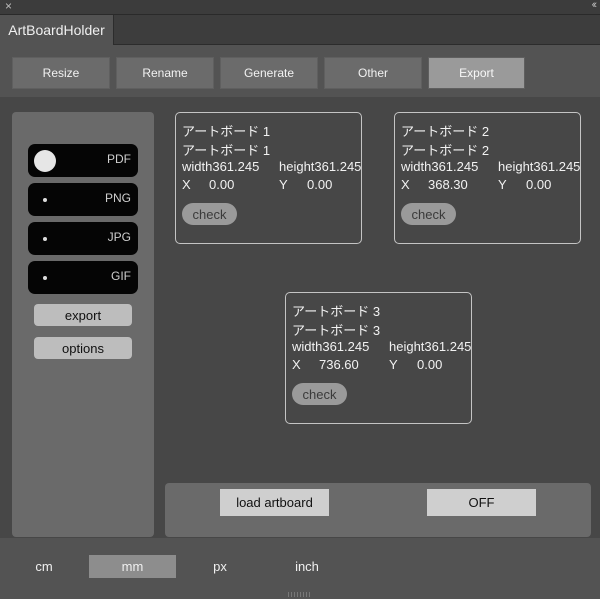 The image size is (600, 599). What do you see at coordinates (222, 184) in the screenshot?
I see `x-value: 0.00` at bounding box center [222, 184].